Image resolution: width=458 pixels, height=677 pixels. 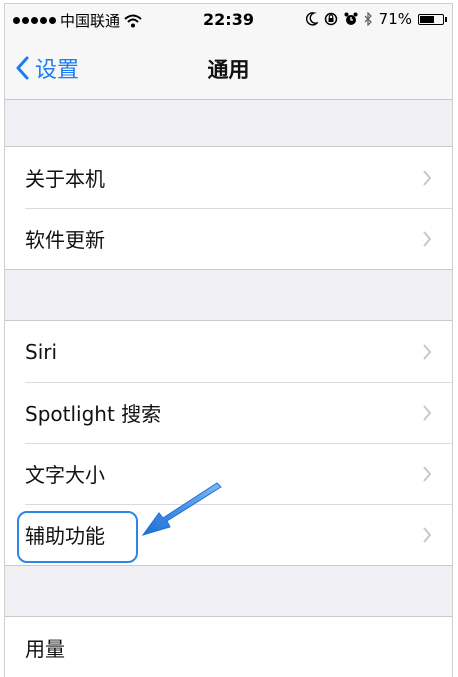 I want to click on list-item-label: 软件更新, so click(x=65, y=240).